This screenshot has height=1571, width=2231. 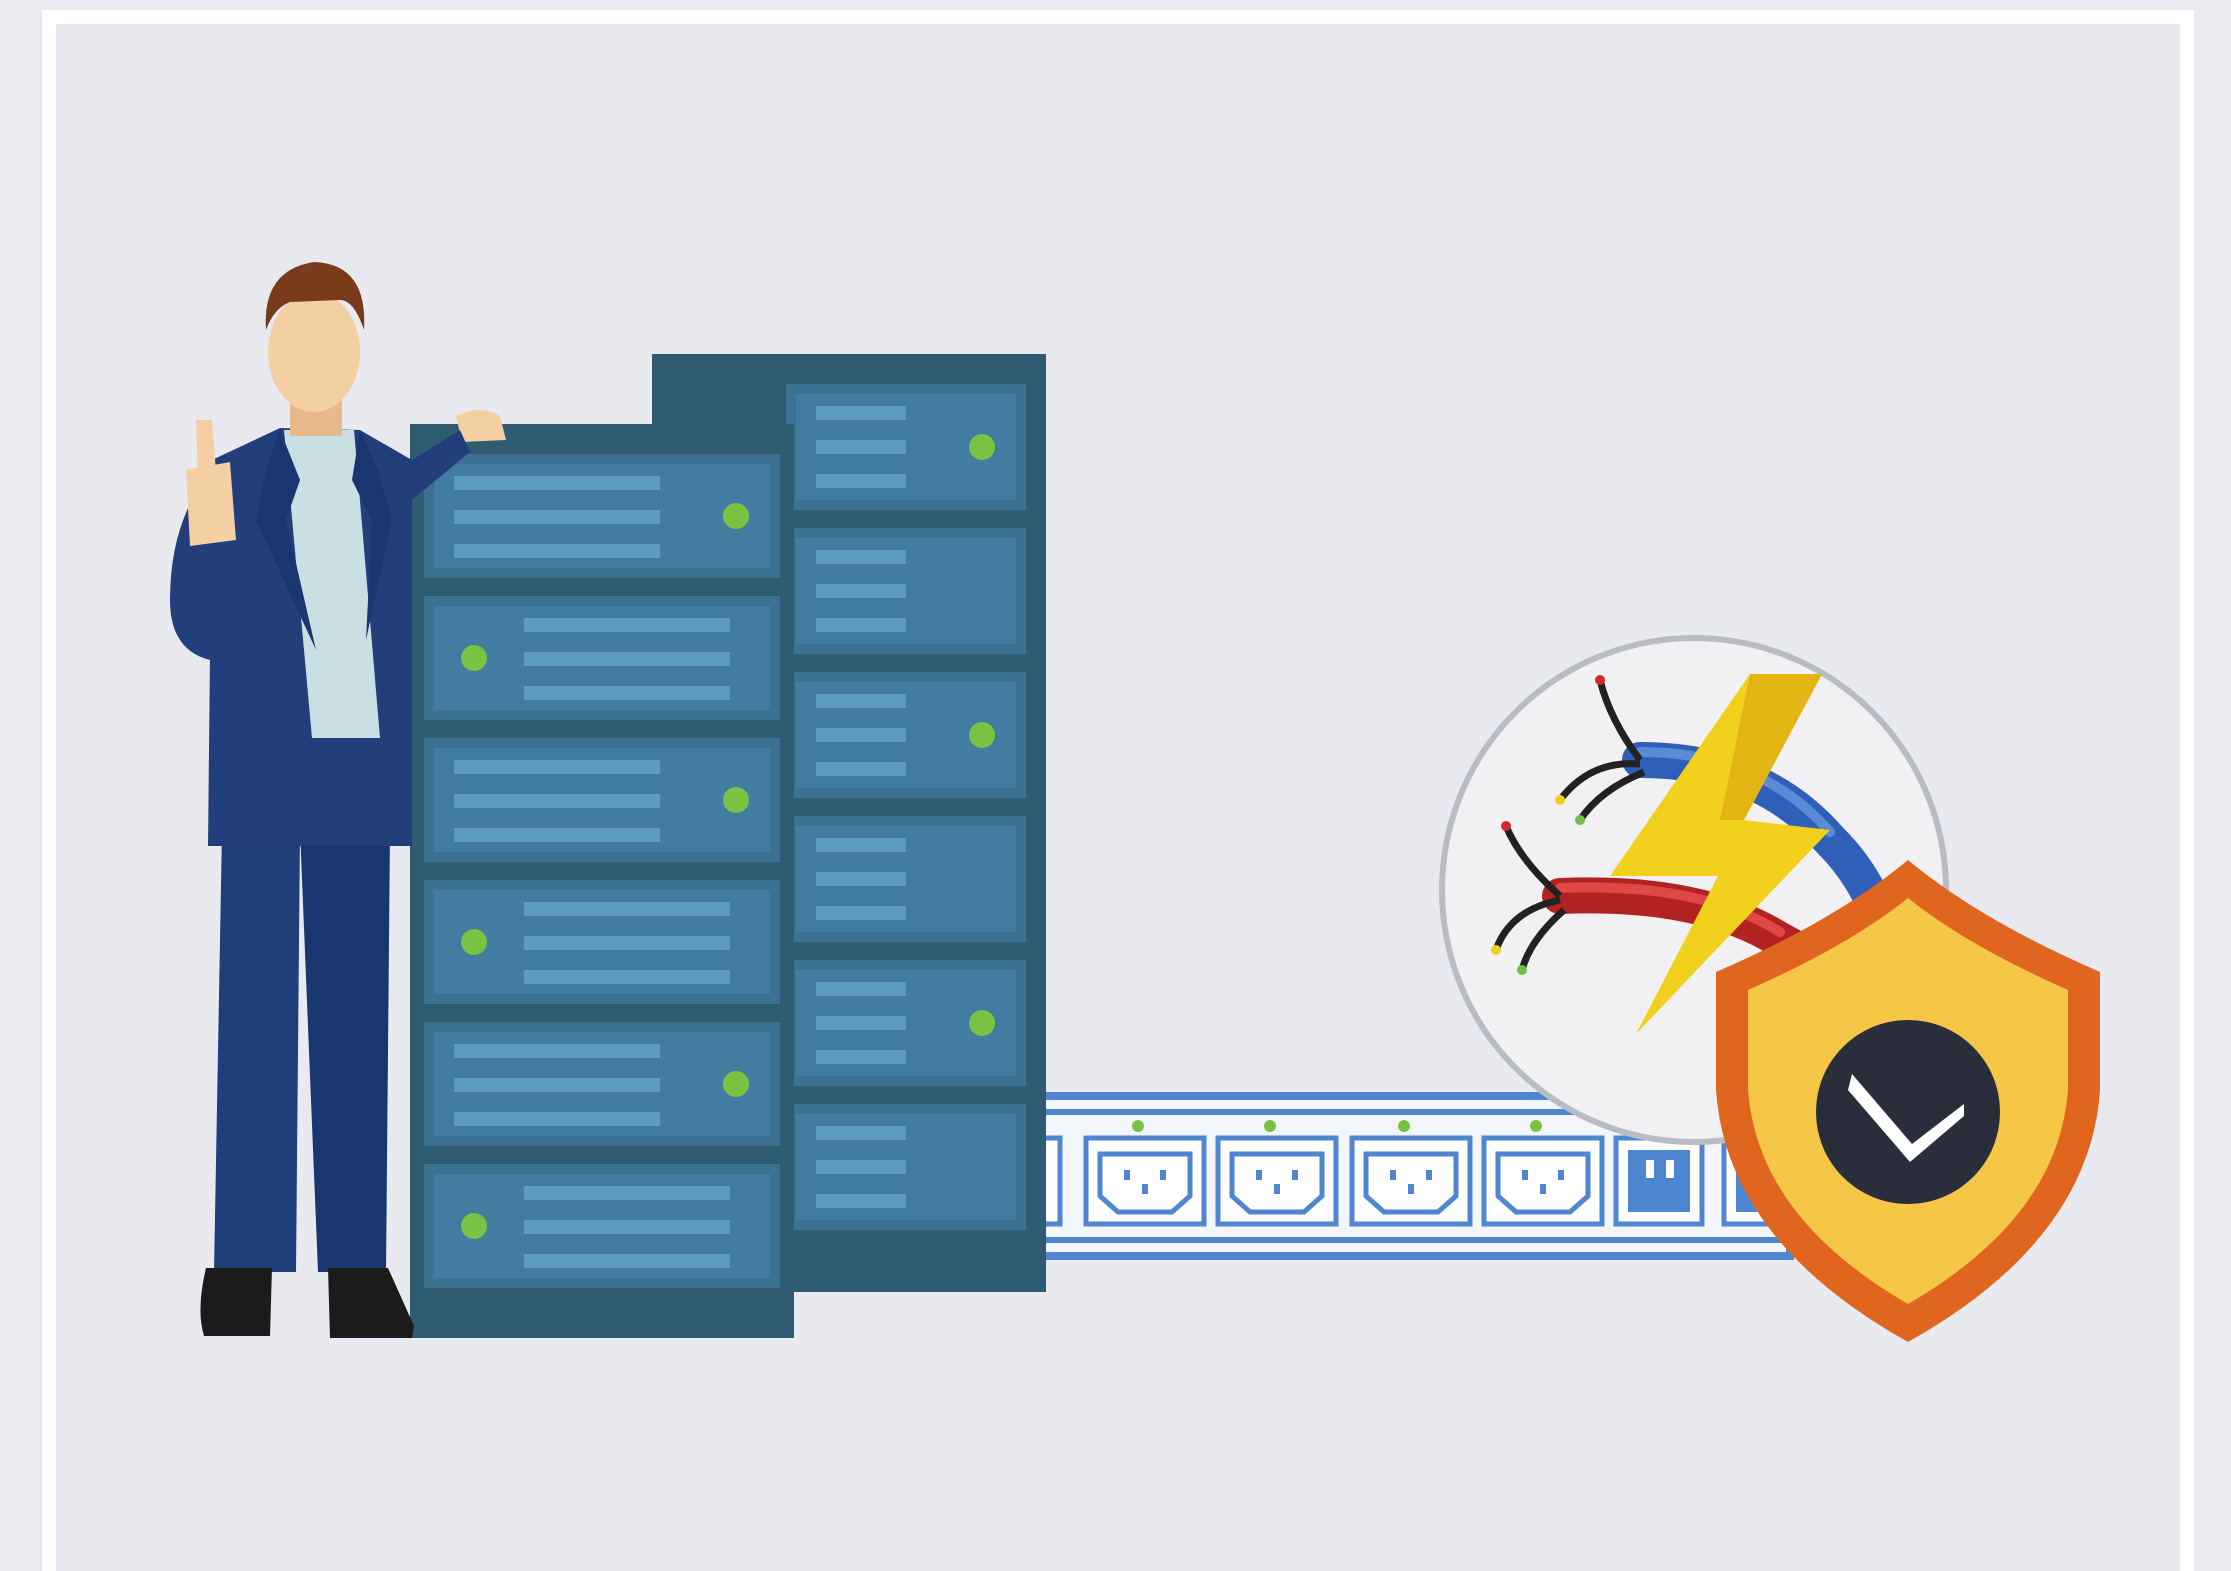 I want to click on power-switch, so click(x=1659, y=1181).